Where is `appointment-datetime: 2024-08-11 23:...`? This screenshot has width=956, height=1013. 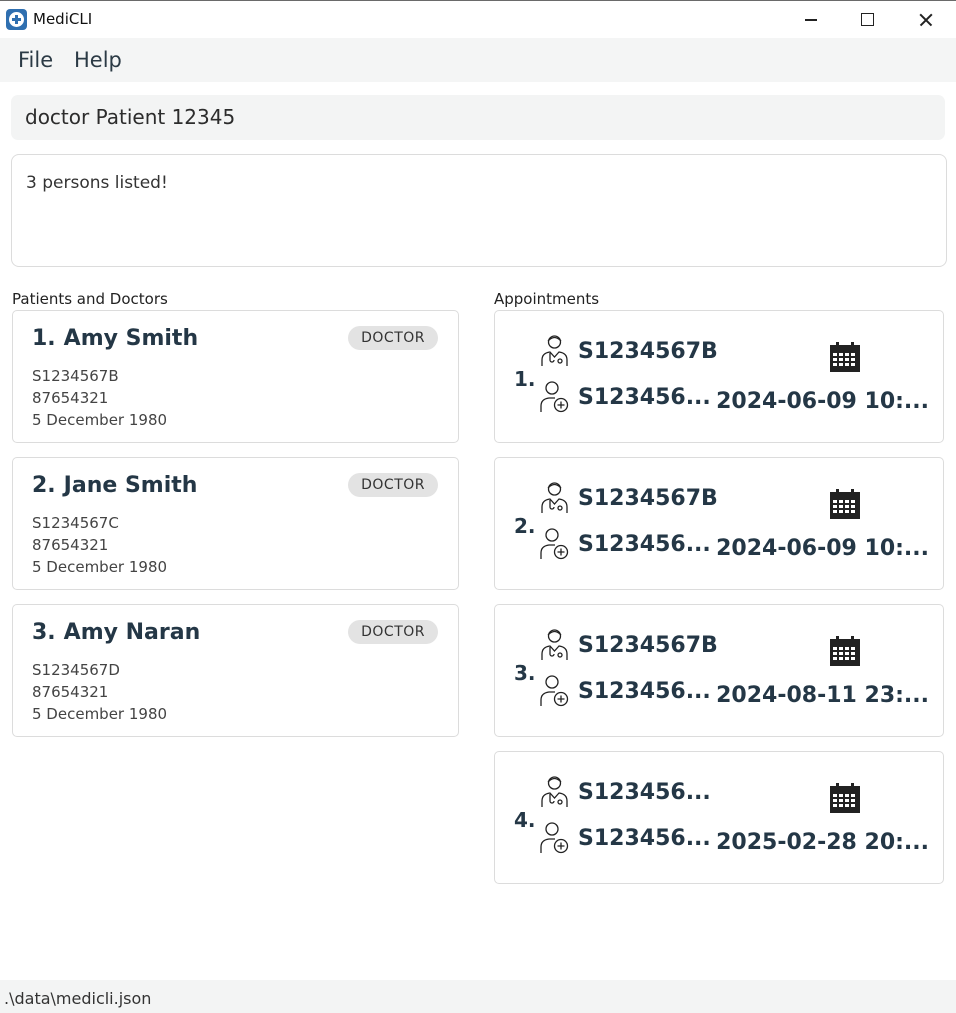
appointment-datetime: 2024-08-11 23:... is located at coordinates (822, 695).